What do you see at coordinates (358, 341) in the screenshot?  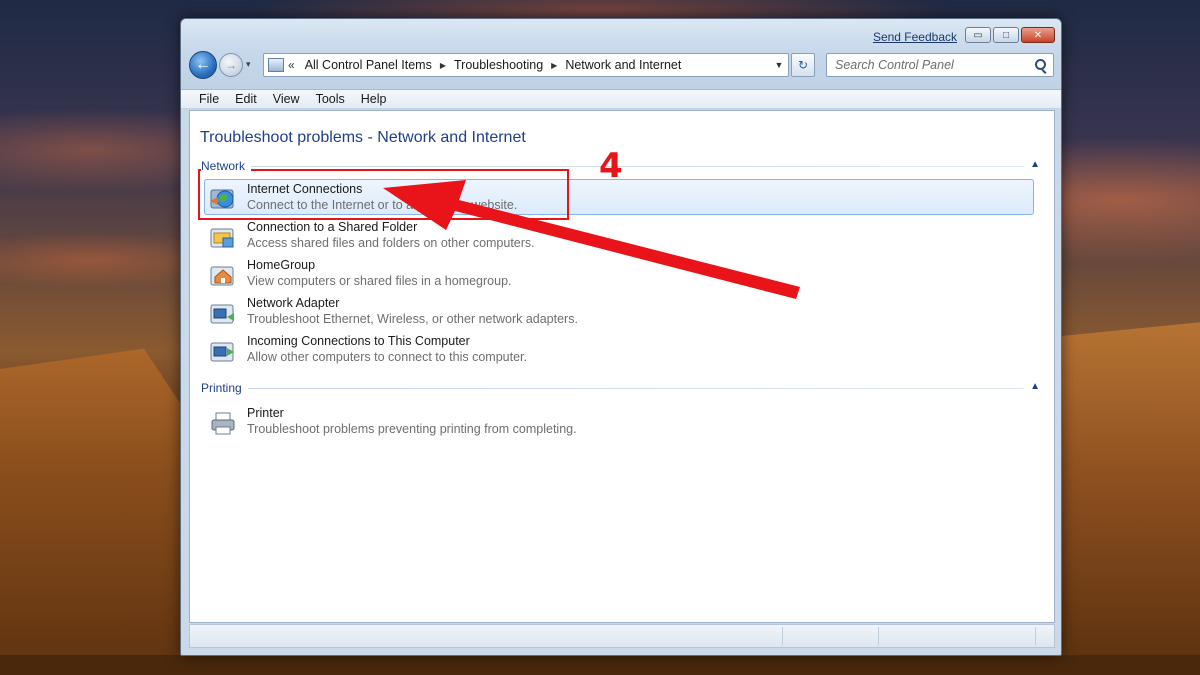 I see `item-name: Incoming Connections to This Computer` at bounding box center [358, 341].